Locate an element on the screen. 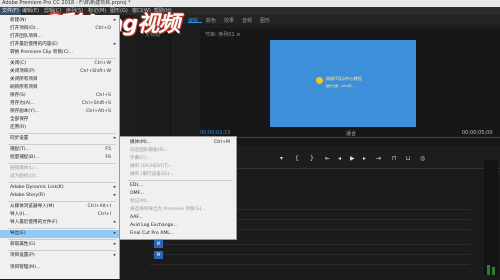 The image size is (500, 280). menu-item-adobe-story: Adobe Story(R) ▸ is located at coordinates (59, 196).